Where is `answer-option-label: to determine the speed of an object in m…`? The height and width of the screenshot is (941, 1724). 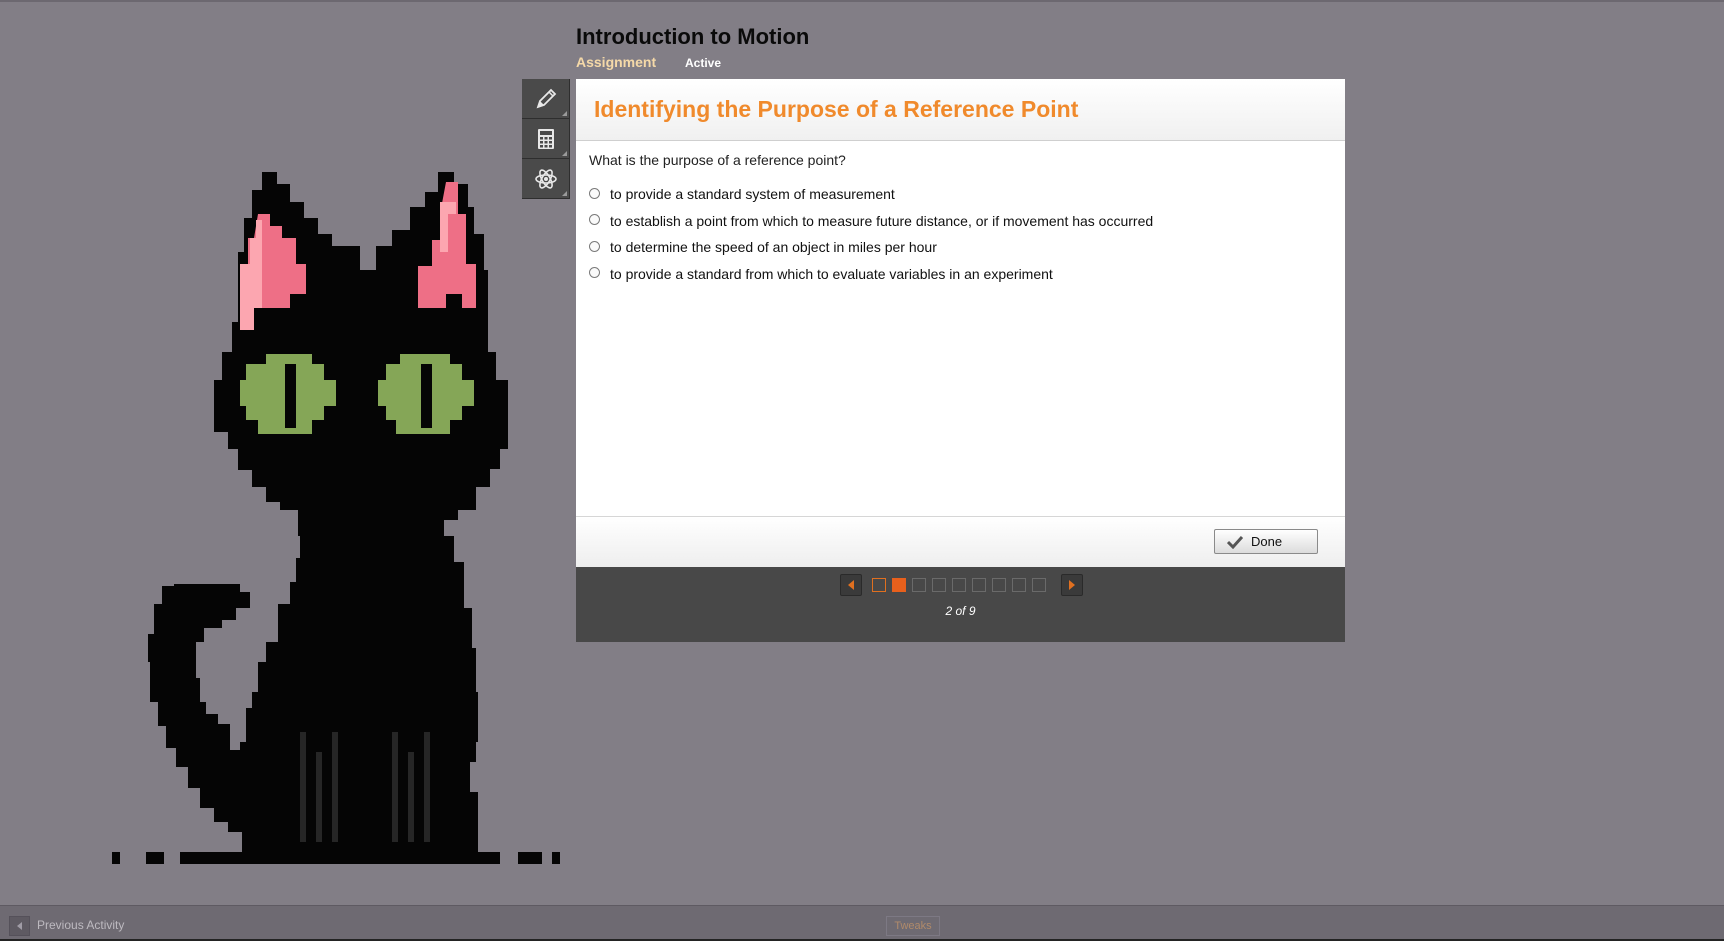
answer-option-label: to determine the speed of an object in m… is located at coordinates (773, 247).